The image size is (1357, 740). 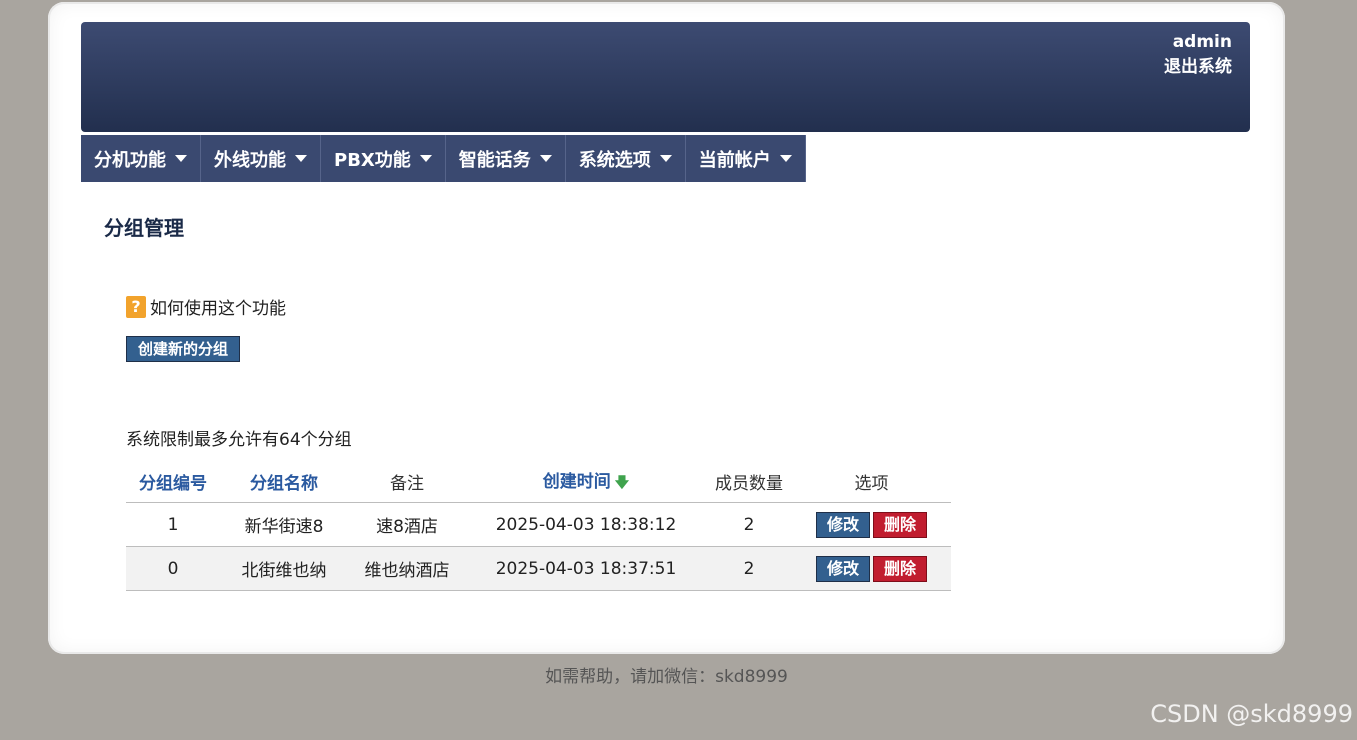 I want to click on limit-notice: 系统限制最多允许有64个分组, so click(x=239, y=440).